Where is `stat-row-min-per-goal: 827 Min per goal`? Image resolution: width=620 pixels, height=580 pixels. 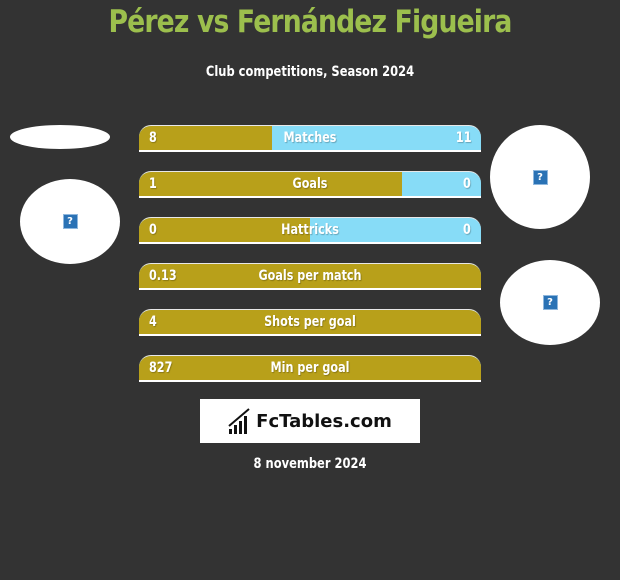 stat-row-min-per-goal: 827 Min per goal is located at coordinates (310, 368).